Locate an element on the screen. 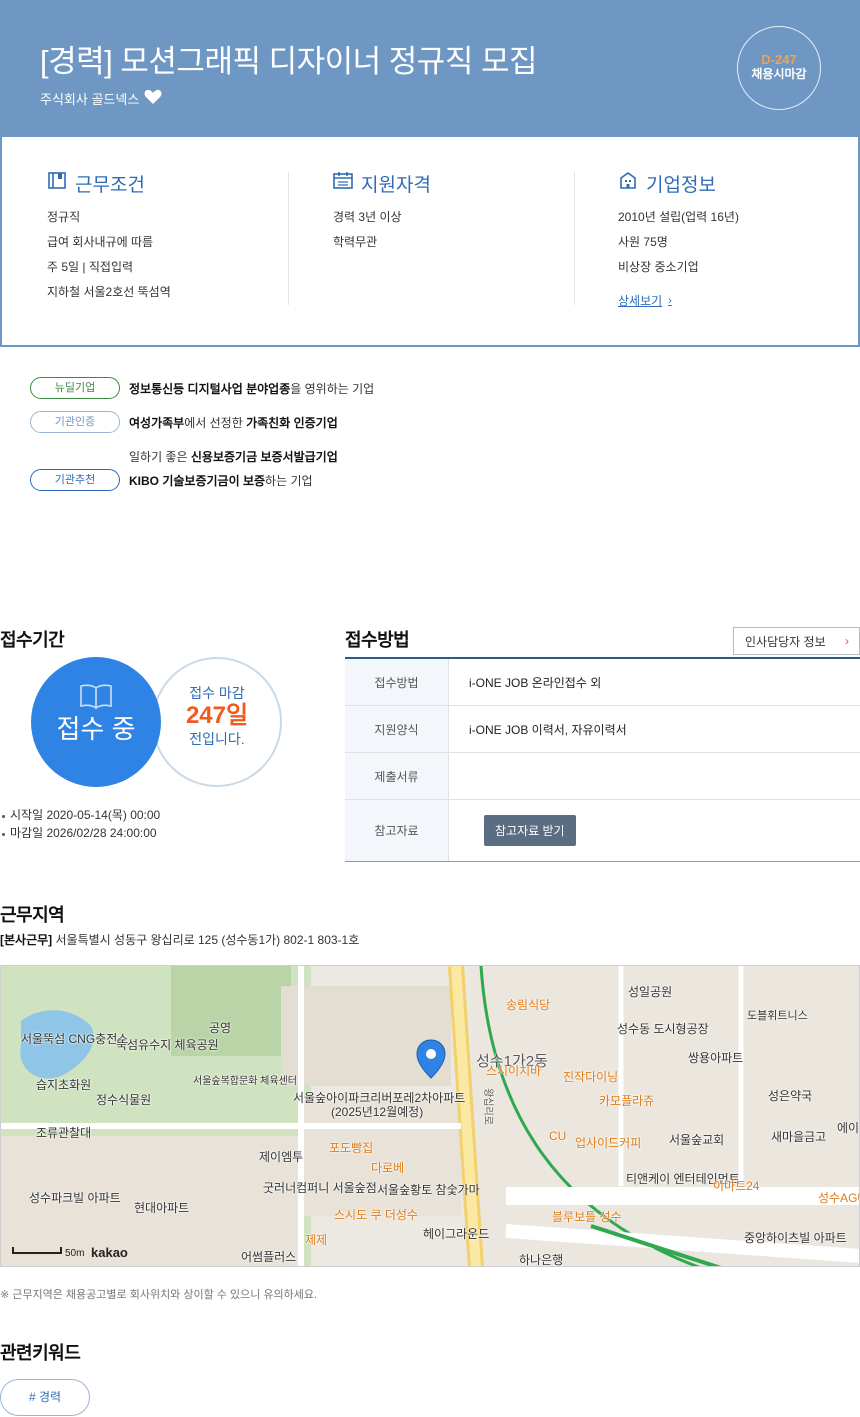 This screenshot has height=1417, width=860. deadline-label: 채용시마감 is located at coordinates (779, 74).